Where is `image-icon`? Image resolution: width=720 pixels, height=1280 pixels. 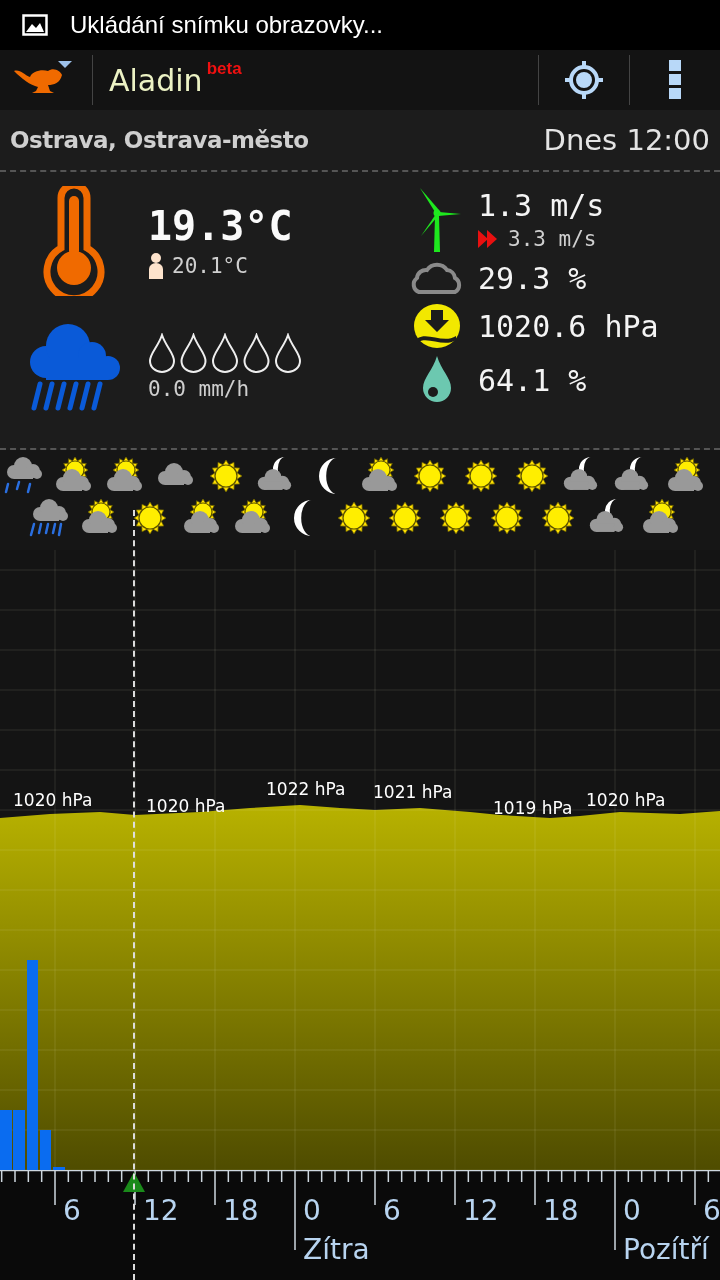
image-icon is located at coordinates (35, 25).